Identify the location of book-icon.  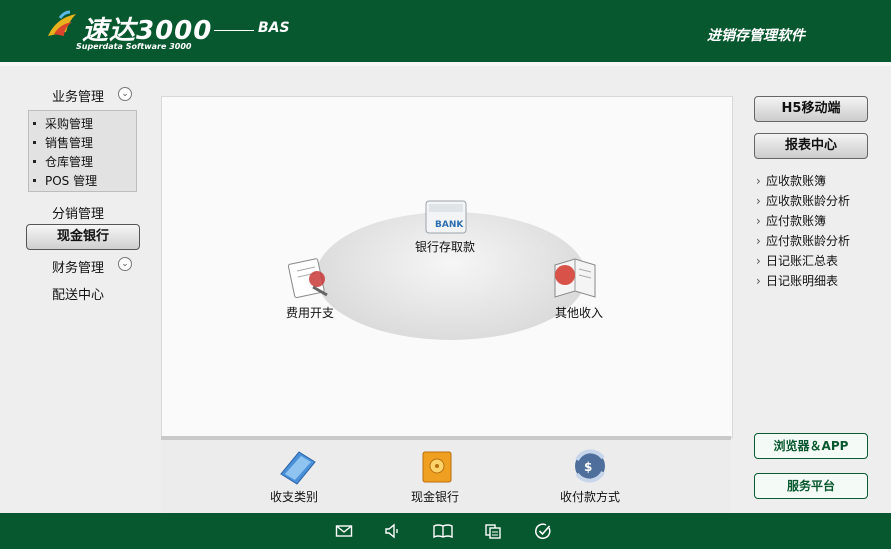
(443, 531).